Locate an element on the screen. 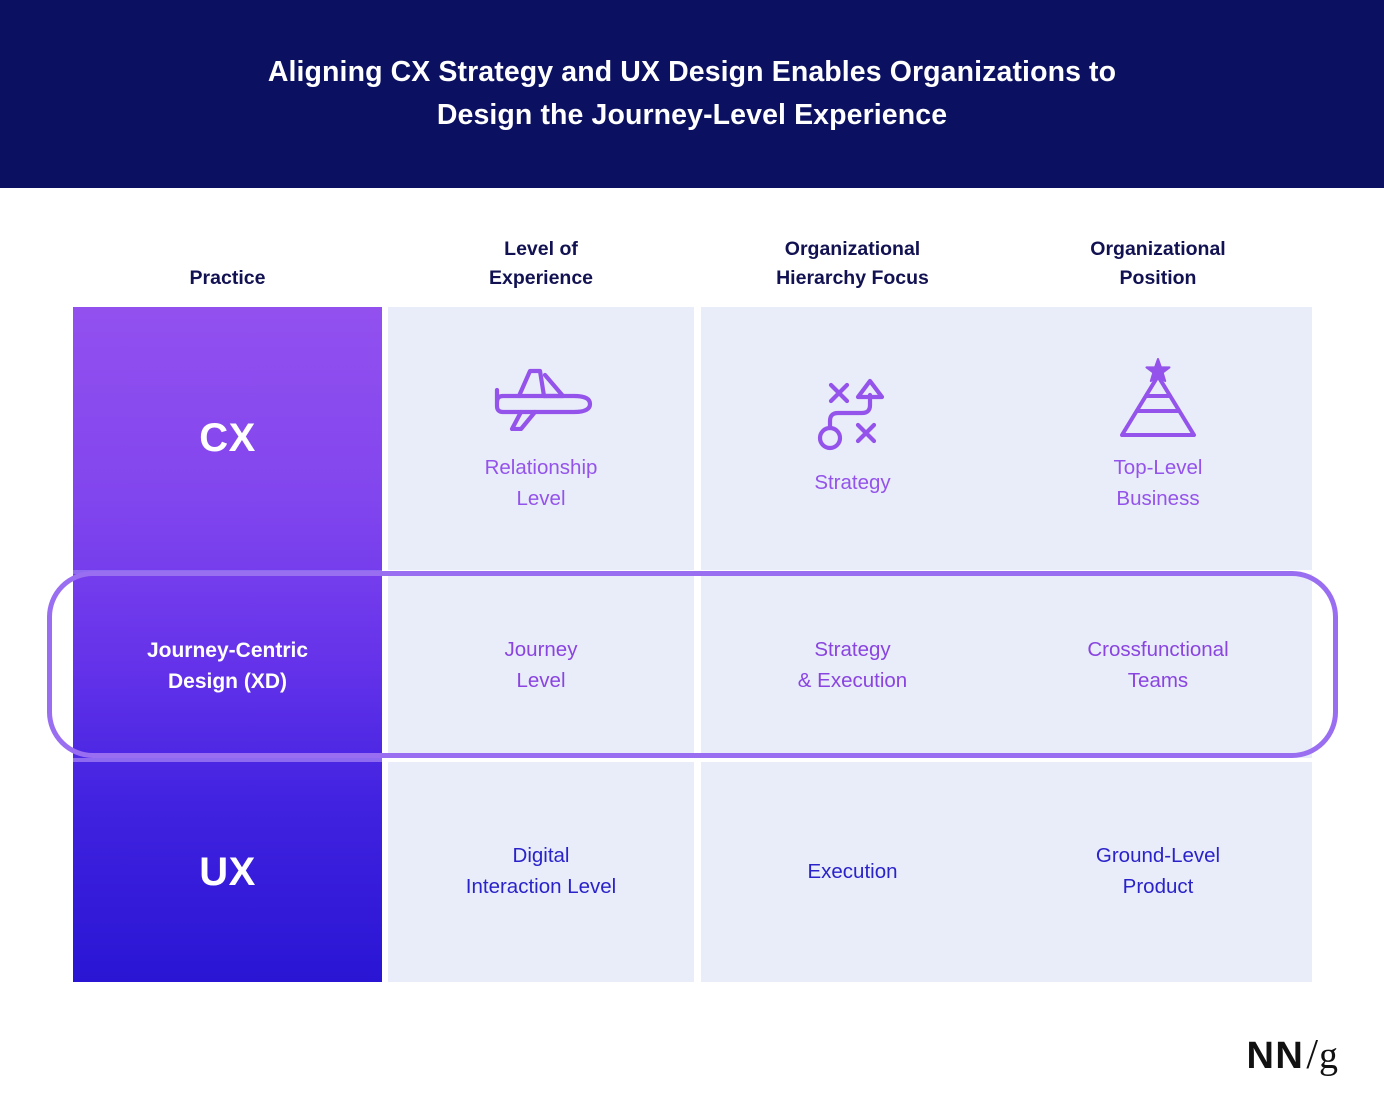  logo-g: g is located at coordinates (1328, 1056).